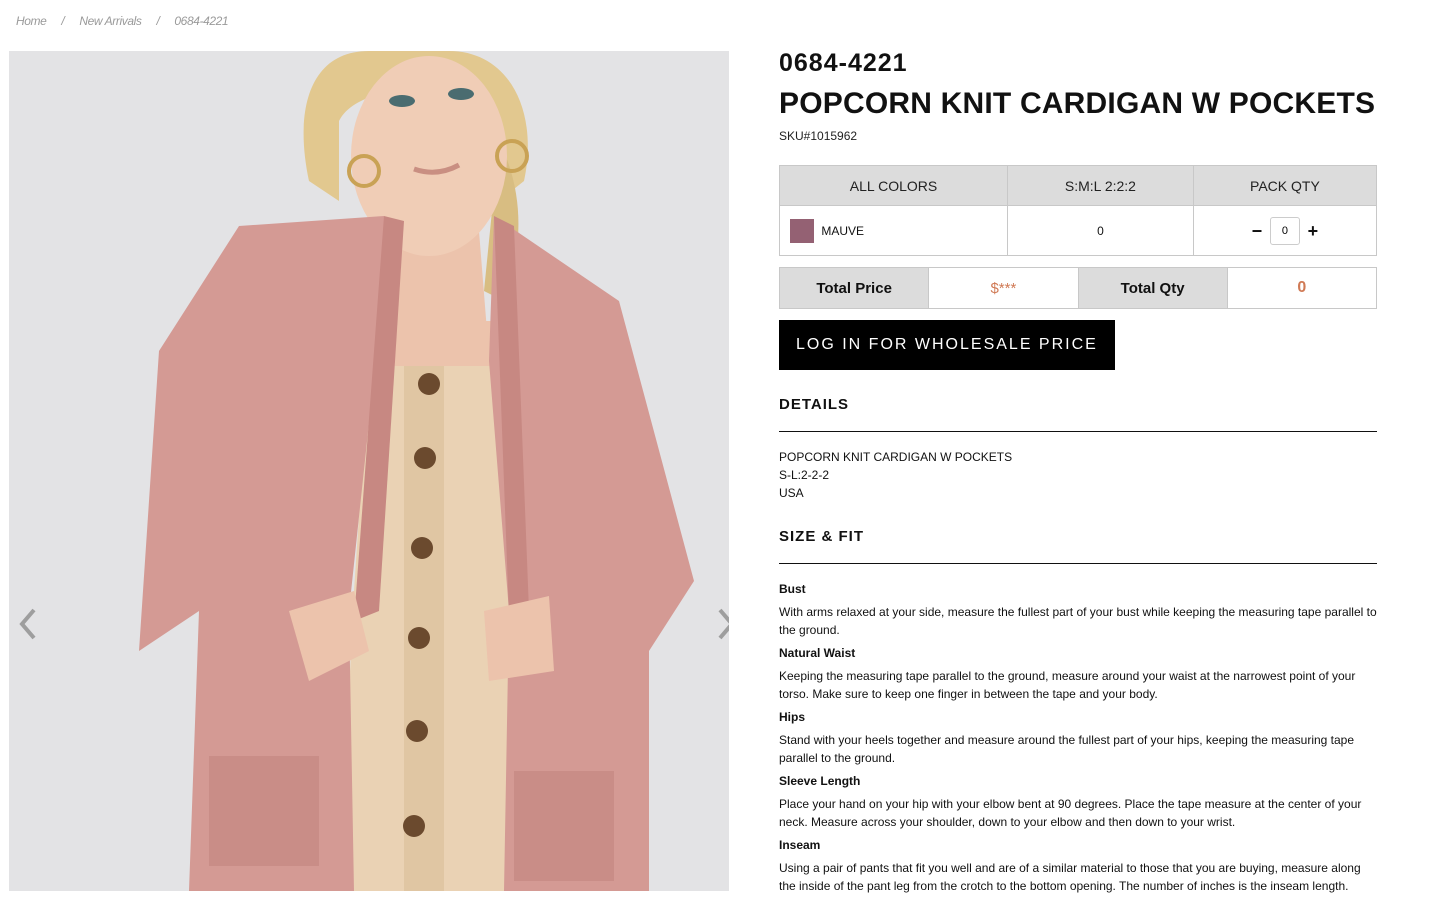 The width and height of the screenshot is (1456, 899). Describe the element at coordinates (820, 781) in the screenshot. I see `fit-heading-sleeve: Sleeve Length` at that location.